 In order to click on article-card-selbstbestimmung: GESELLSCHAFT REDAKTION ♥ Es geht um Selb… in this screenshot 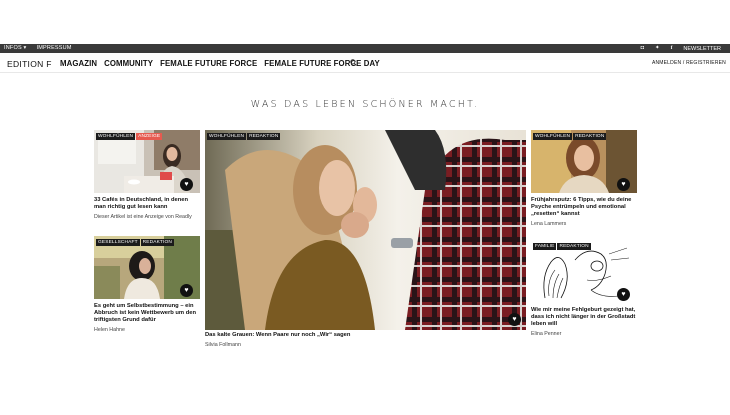, I will do `click(147, 286)`.